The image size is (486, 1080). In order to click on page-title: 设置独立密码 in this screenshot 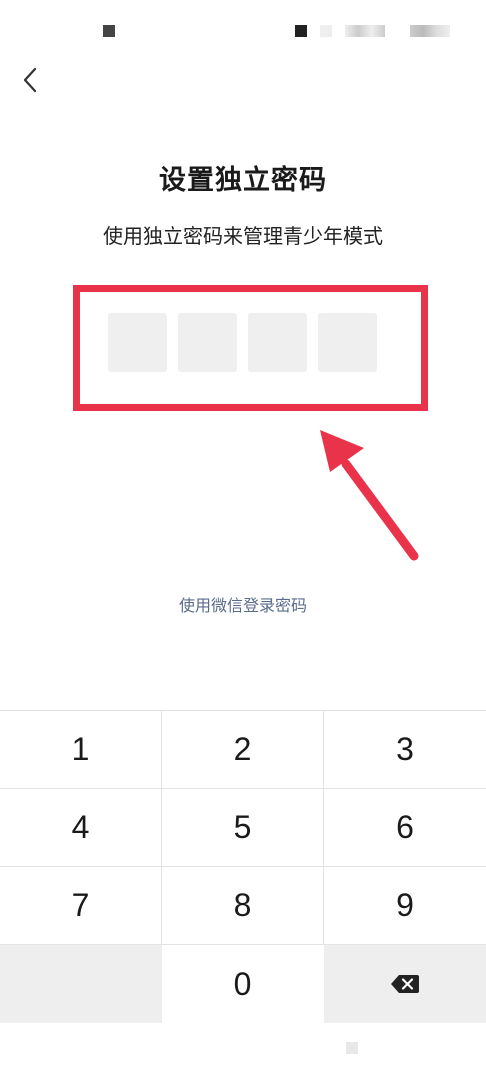, I will do `click(243, 180)`.